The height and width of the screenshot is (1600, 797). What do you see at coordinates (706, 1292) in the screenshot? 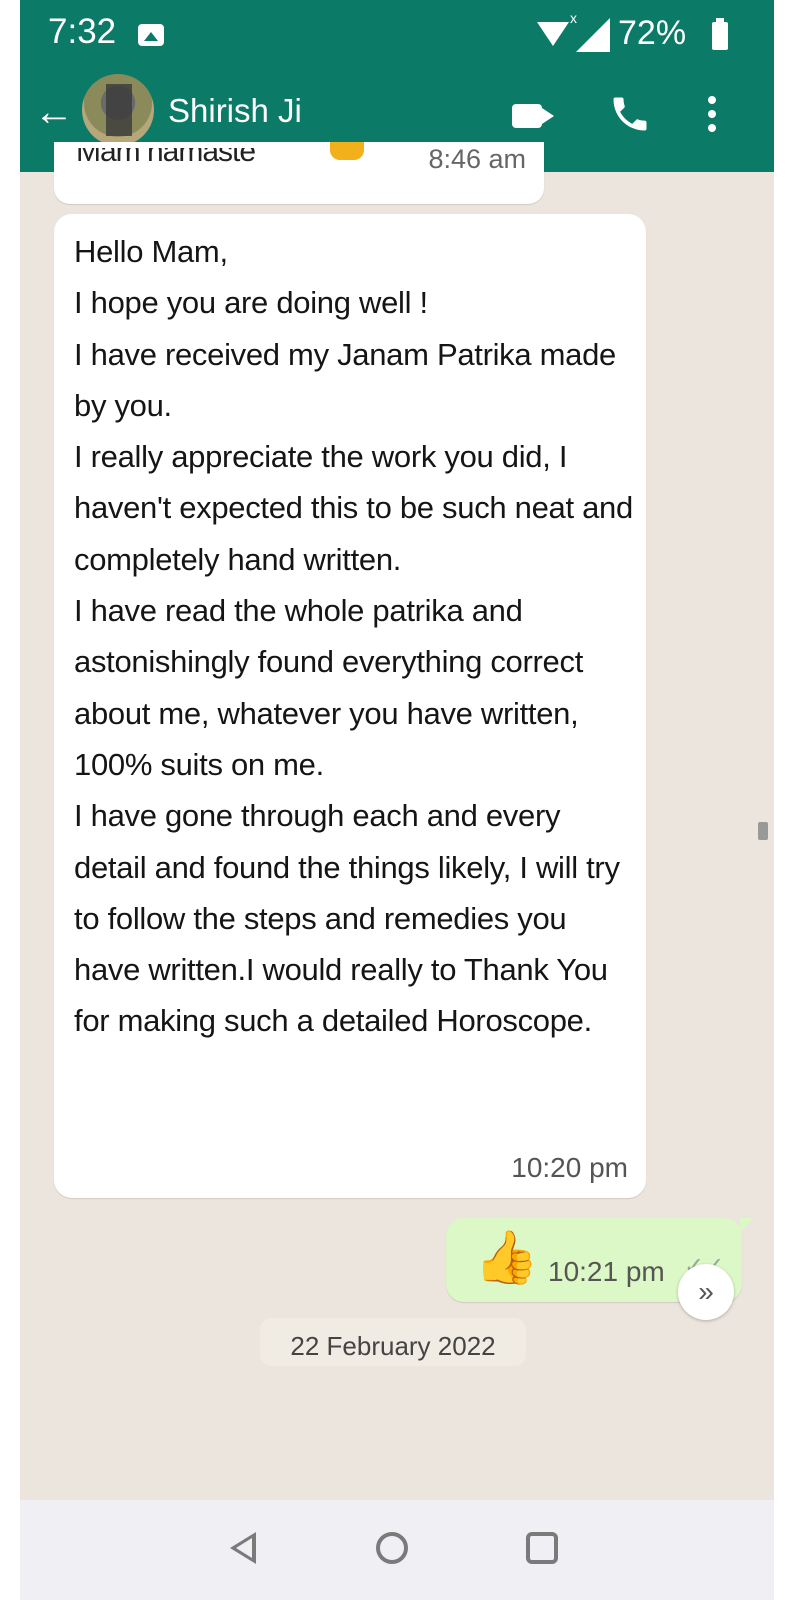
I see `scroll-to-bottom-button: »` at bounding box center [706, 1292].